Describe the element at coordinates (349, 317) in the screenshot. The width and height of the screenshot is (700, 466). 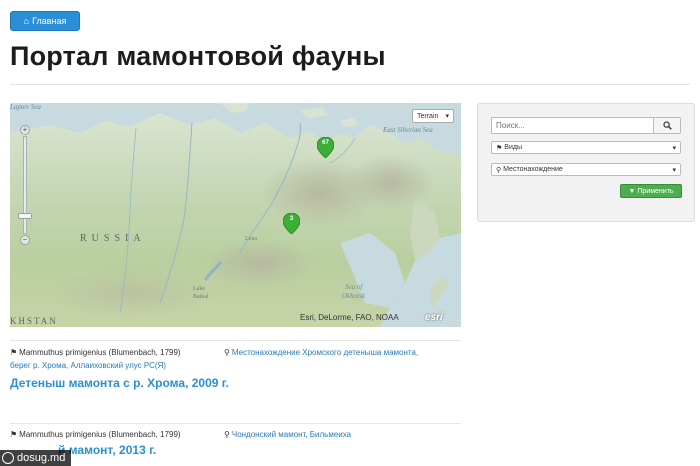
I see `map-attribution: Esri, DeLorme, FAO, NOAA` at that location.